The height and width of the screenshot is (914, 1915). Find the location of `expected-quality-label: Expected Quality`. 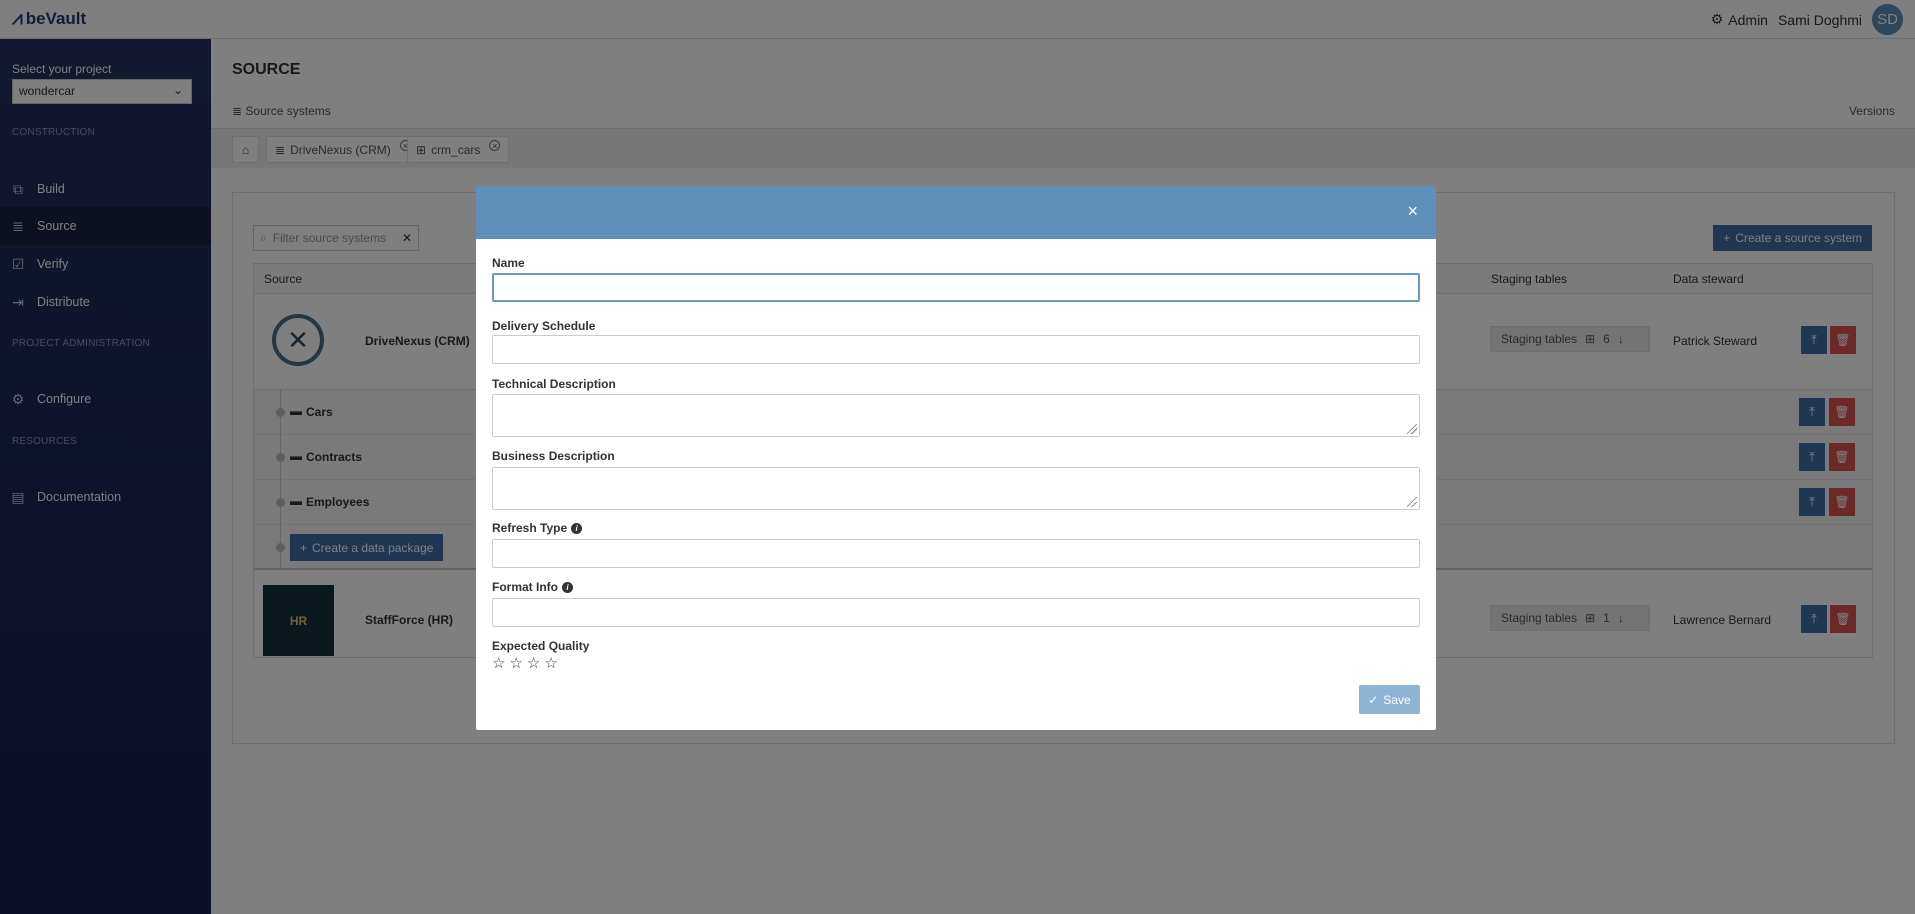

expected-quality-label: Expected Quality is located at coordinates (541, 646).